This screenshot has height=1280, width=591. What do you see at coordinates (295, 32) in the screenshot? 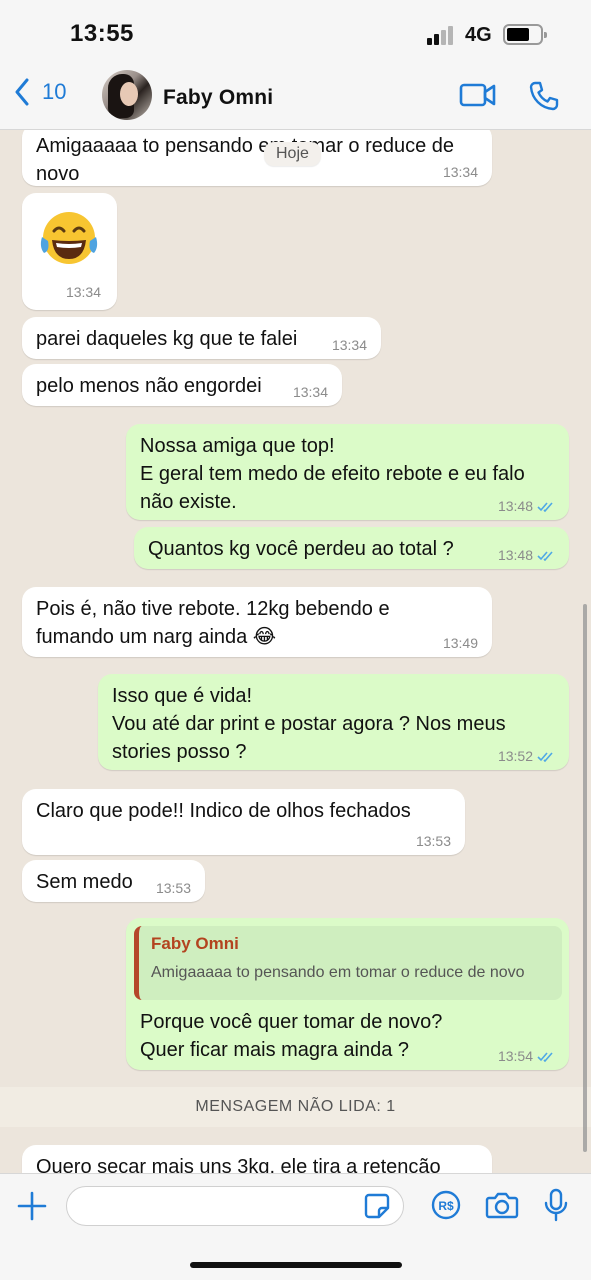
I see `status-bar: 13:55 4G` at bounding box center [295, 32].